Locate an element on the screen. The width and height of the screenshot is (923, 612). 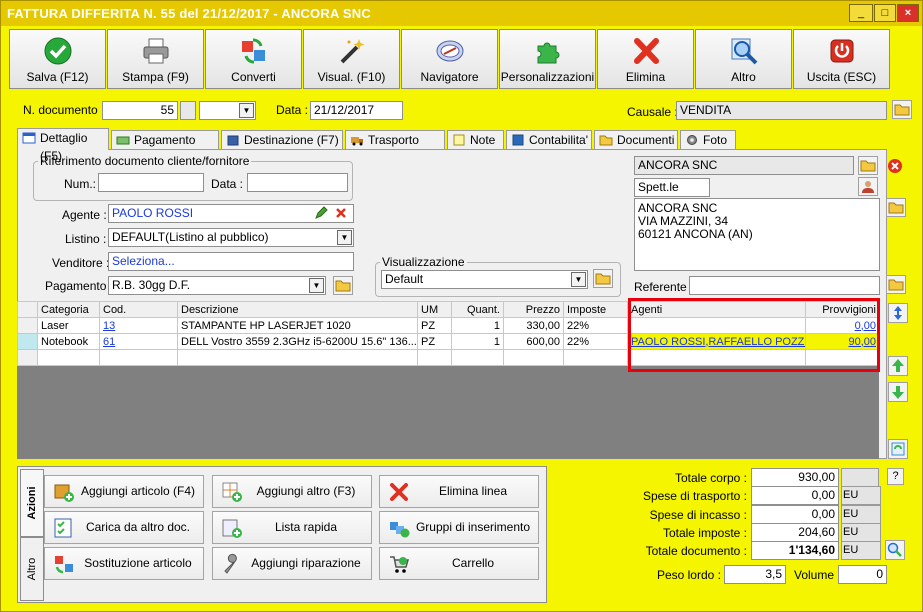
column-header: Prezzo is located at coordinates (533, 309).